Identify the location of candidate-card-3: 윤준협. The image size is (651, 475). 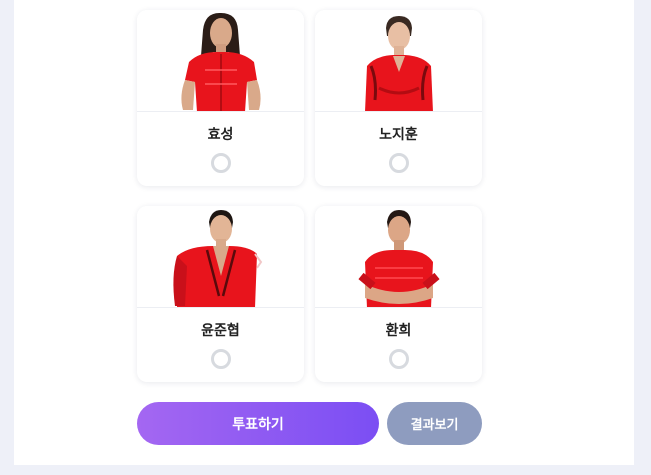
(220, 294).